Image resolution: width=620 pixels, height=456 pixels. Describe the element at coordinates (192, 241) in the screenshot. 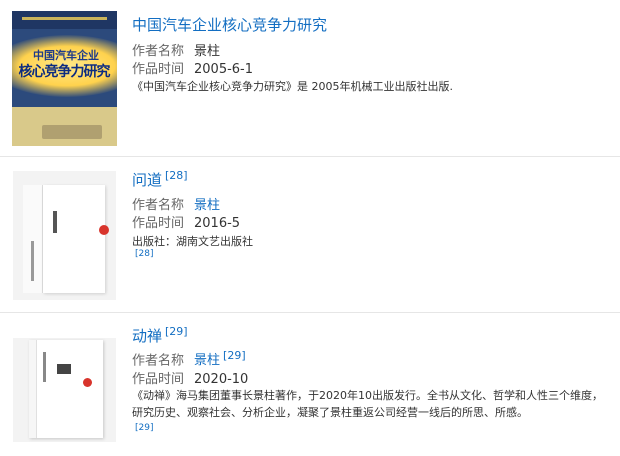

I see `book-description: 出版社：湖南文艺出版社` at that location.